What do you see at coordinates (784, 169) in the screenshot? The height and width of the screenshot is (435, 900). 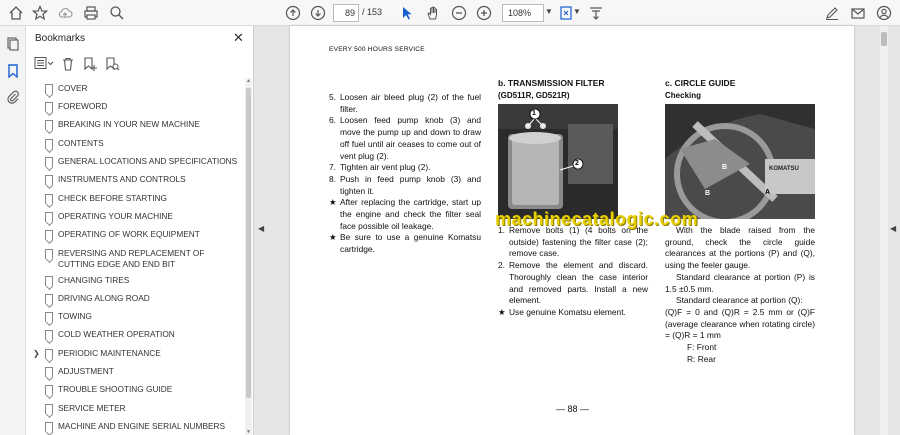 I see `komatsu-marking: KOMATSU` at bounding box center [784, 169].